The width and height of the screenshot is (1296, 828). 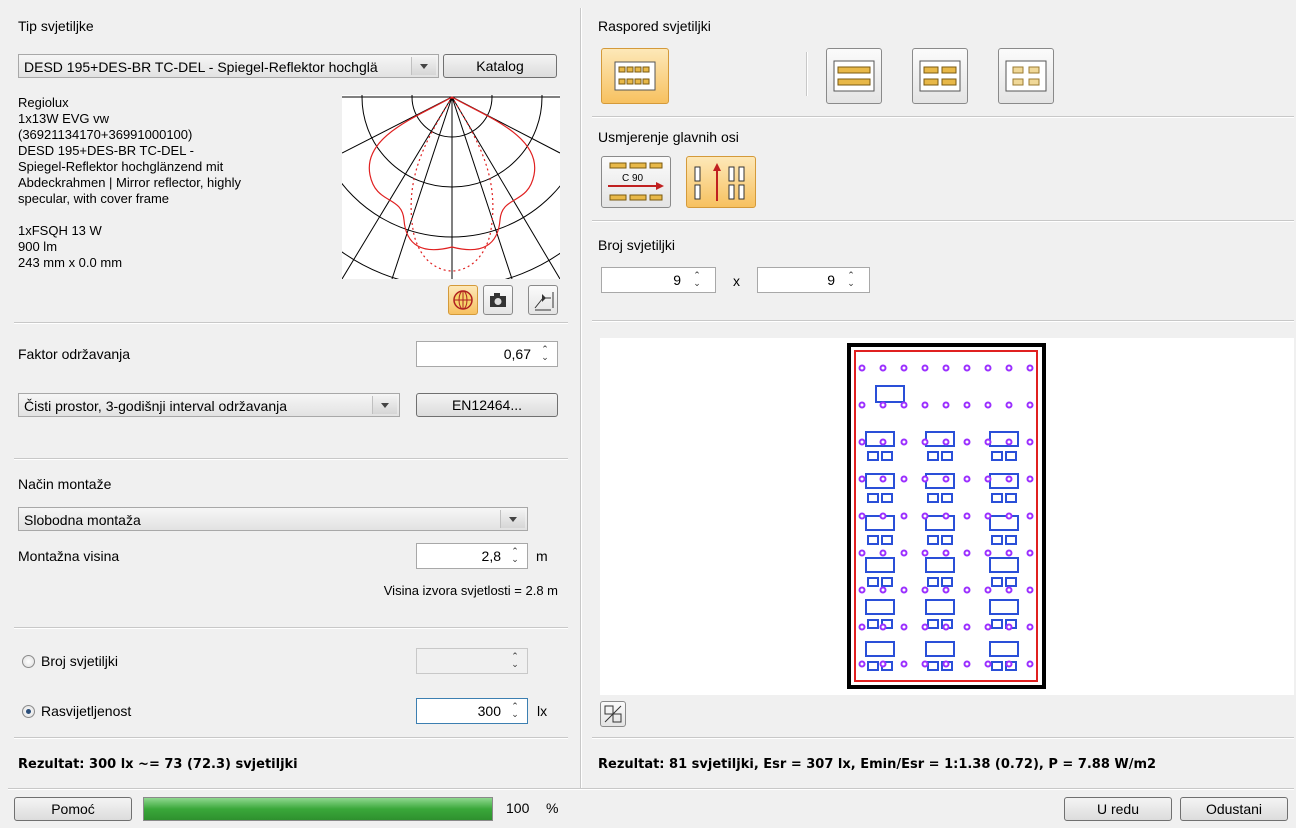 I want to click on count-y-input: 9 ⌃ ⌄, so click(x=813, y=280).